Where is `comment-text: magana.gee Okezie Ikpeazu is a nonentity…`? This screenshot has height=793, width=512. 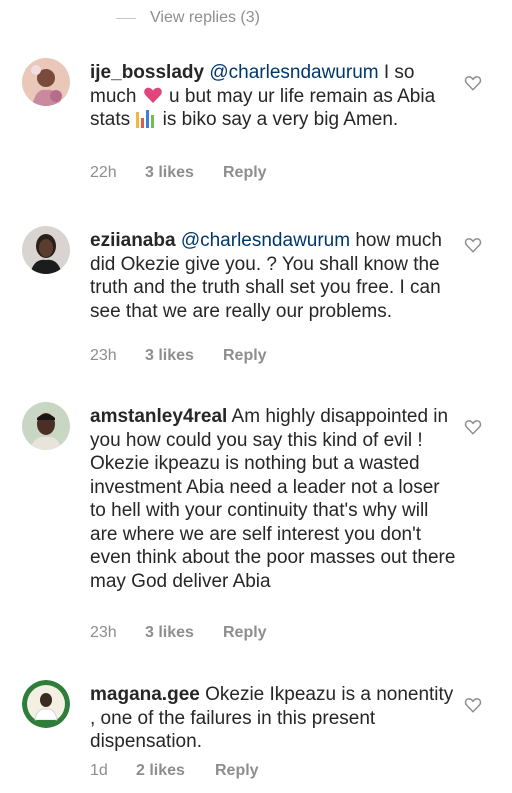
comment-text: magana.gee Okezie Ikpeazu is a nonentity… is located at coordinates (275, 718).